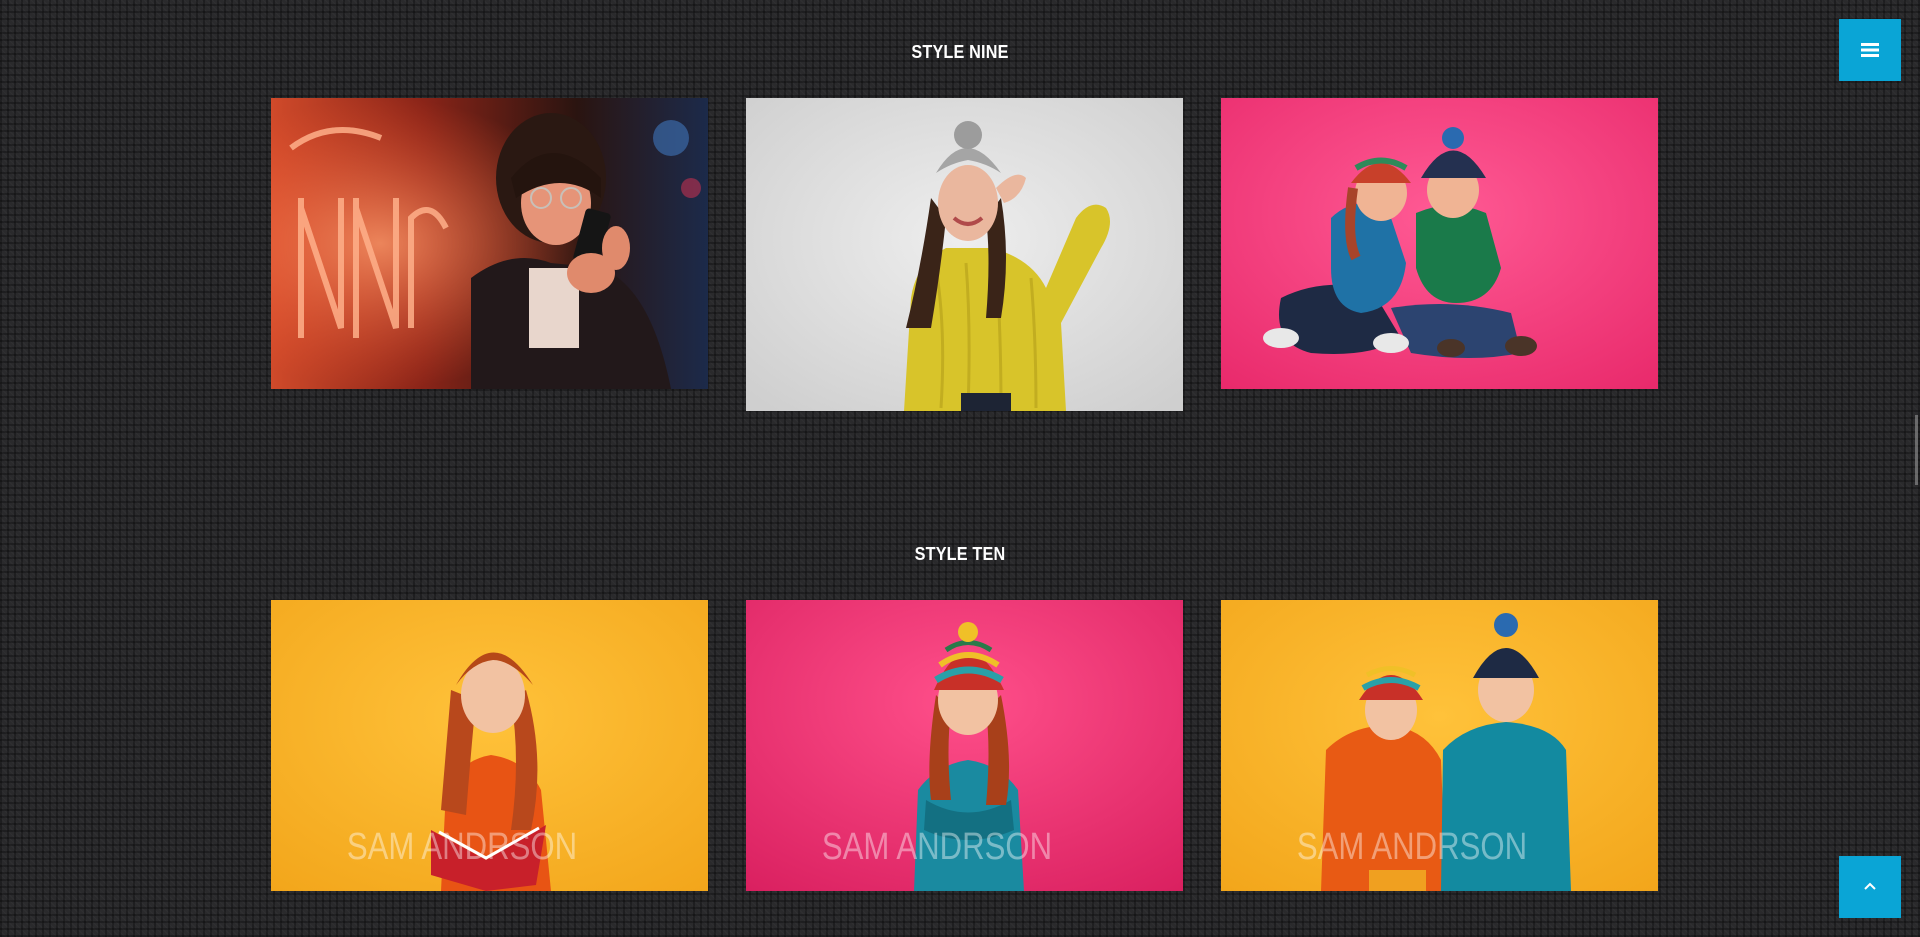 Image resolution: width=1920 pixels, height=937 pixels. What do you see at coordinates (1439, 745) in the screenshot?
I see `gallery-image-kids-yellow: SAM ANDRSON` at bounding box center [1439, 745].